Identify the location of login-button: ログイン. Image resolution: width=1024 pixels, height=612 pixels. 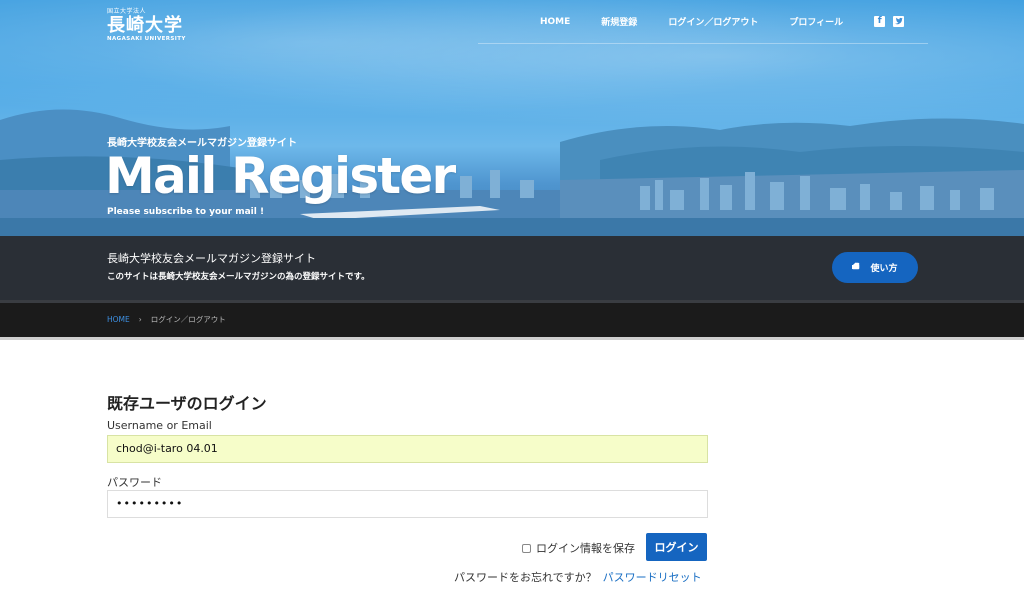
(676, 547).